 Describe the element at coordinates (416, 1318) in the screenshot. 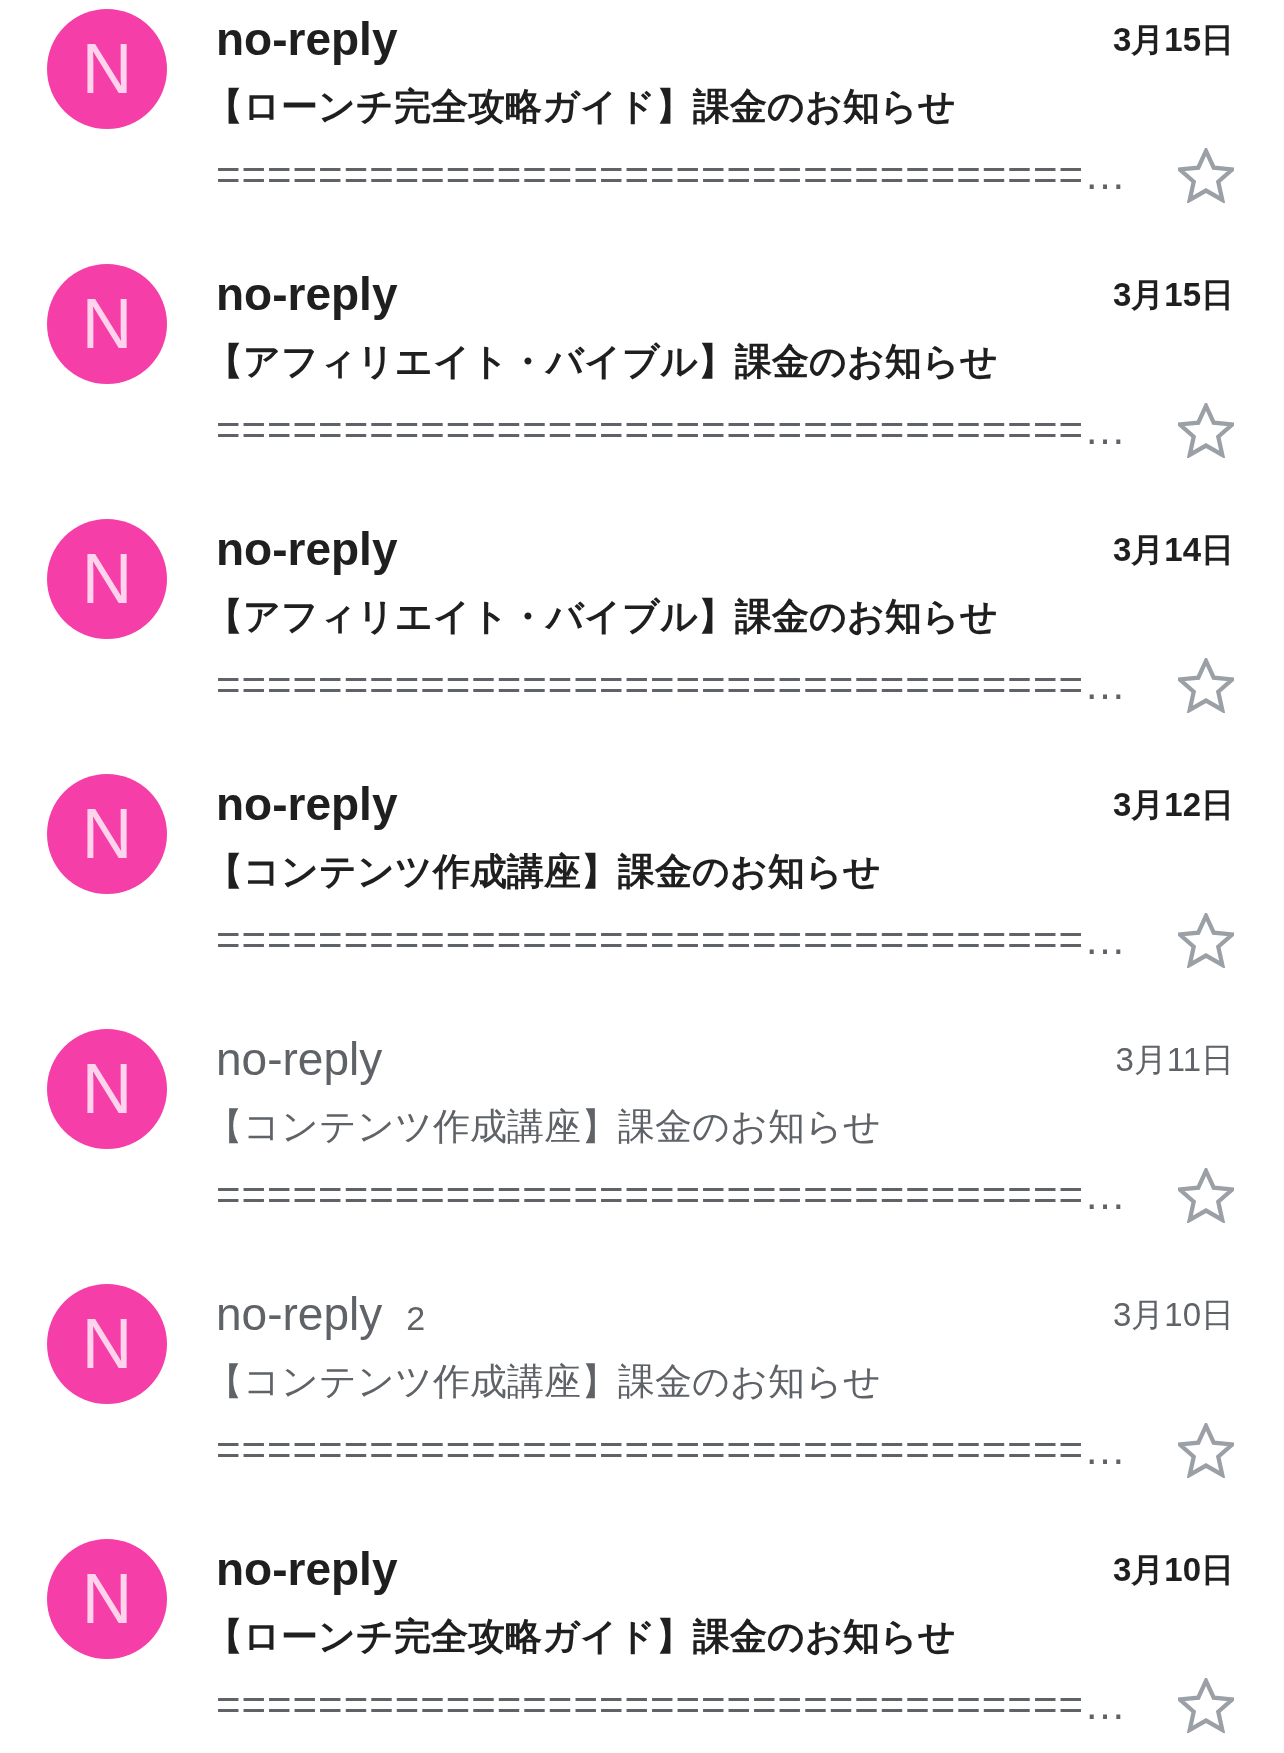

I see `message-count: 2` at that location.